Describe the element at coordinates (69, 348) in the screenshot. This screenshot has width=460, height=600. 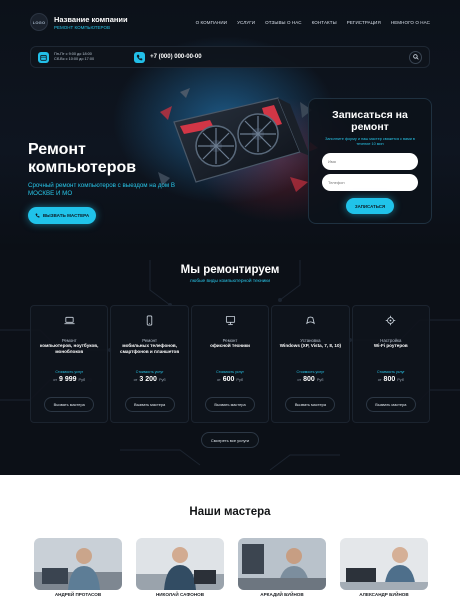
I see `service-name: компьютеров, ноутбуков, моноблоков` at that location.